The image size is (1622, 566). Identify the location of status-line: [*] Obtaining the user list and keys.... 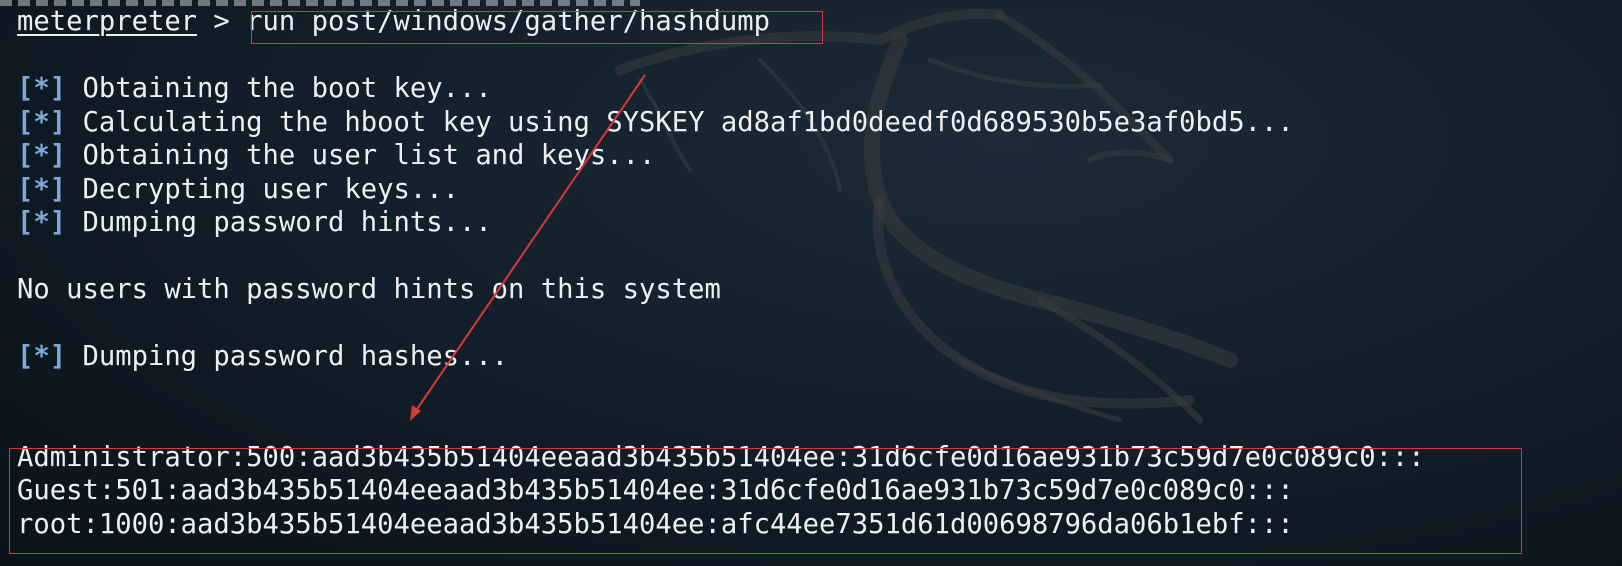
(336, 156).